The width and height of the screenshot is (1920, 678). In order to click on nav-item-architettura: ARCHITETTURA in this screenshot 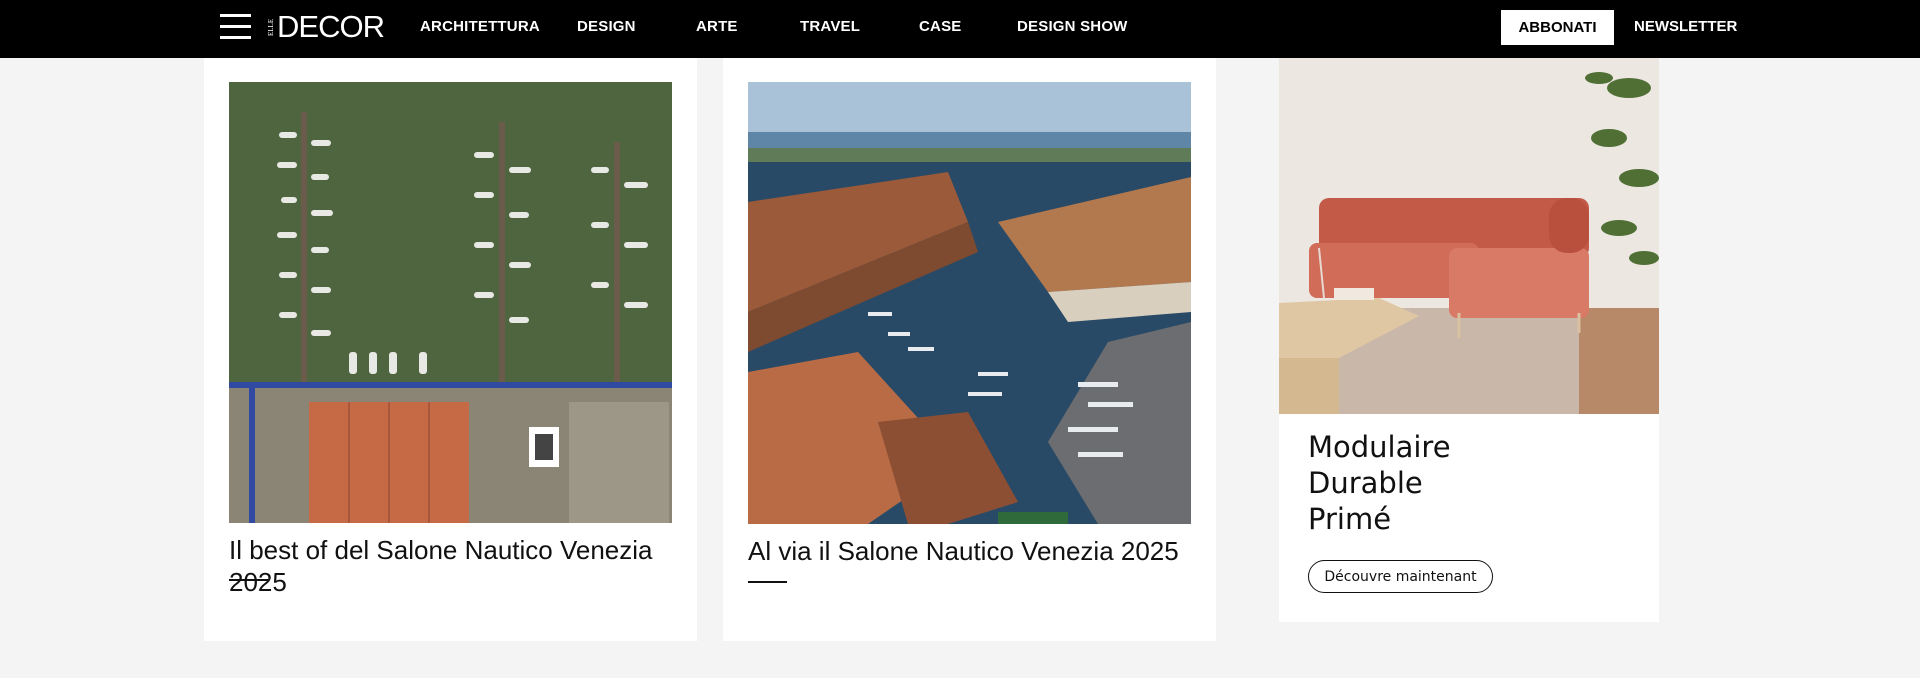, I will do `click(480, 26)`.